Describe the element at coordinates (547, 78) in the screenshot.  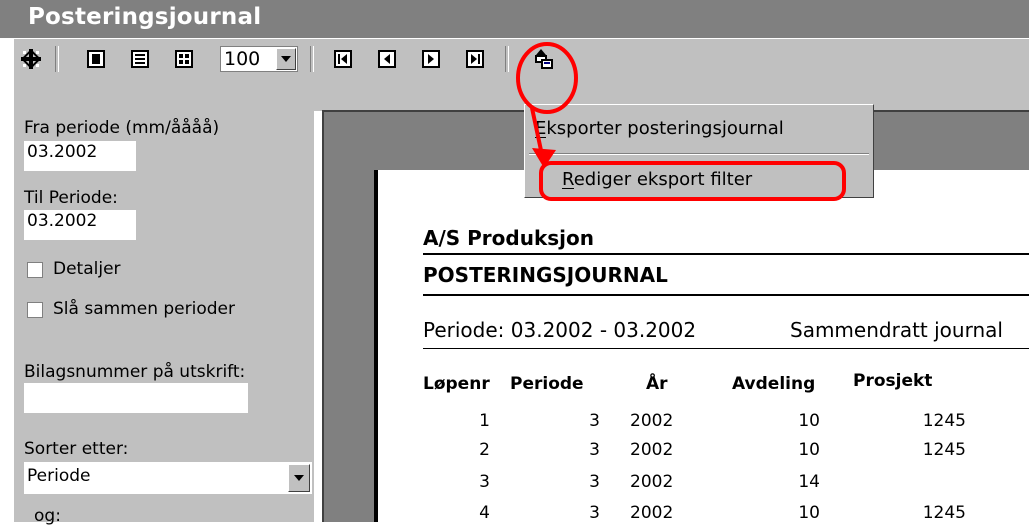
I see `highlight-circle` at that location.